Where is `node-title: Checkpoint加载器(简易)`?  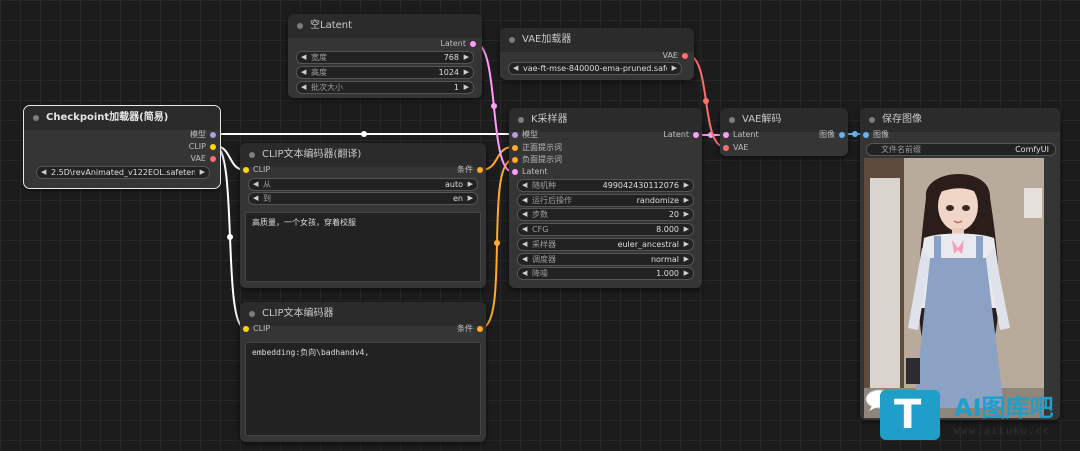 node-title: Checkpoint加载器(简易) is located at coordinates (122, 118).